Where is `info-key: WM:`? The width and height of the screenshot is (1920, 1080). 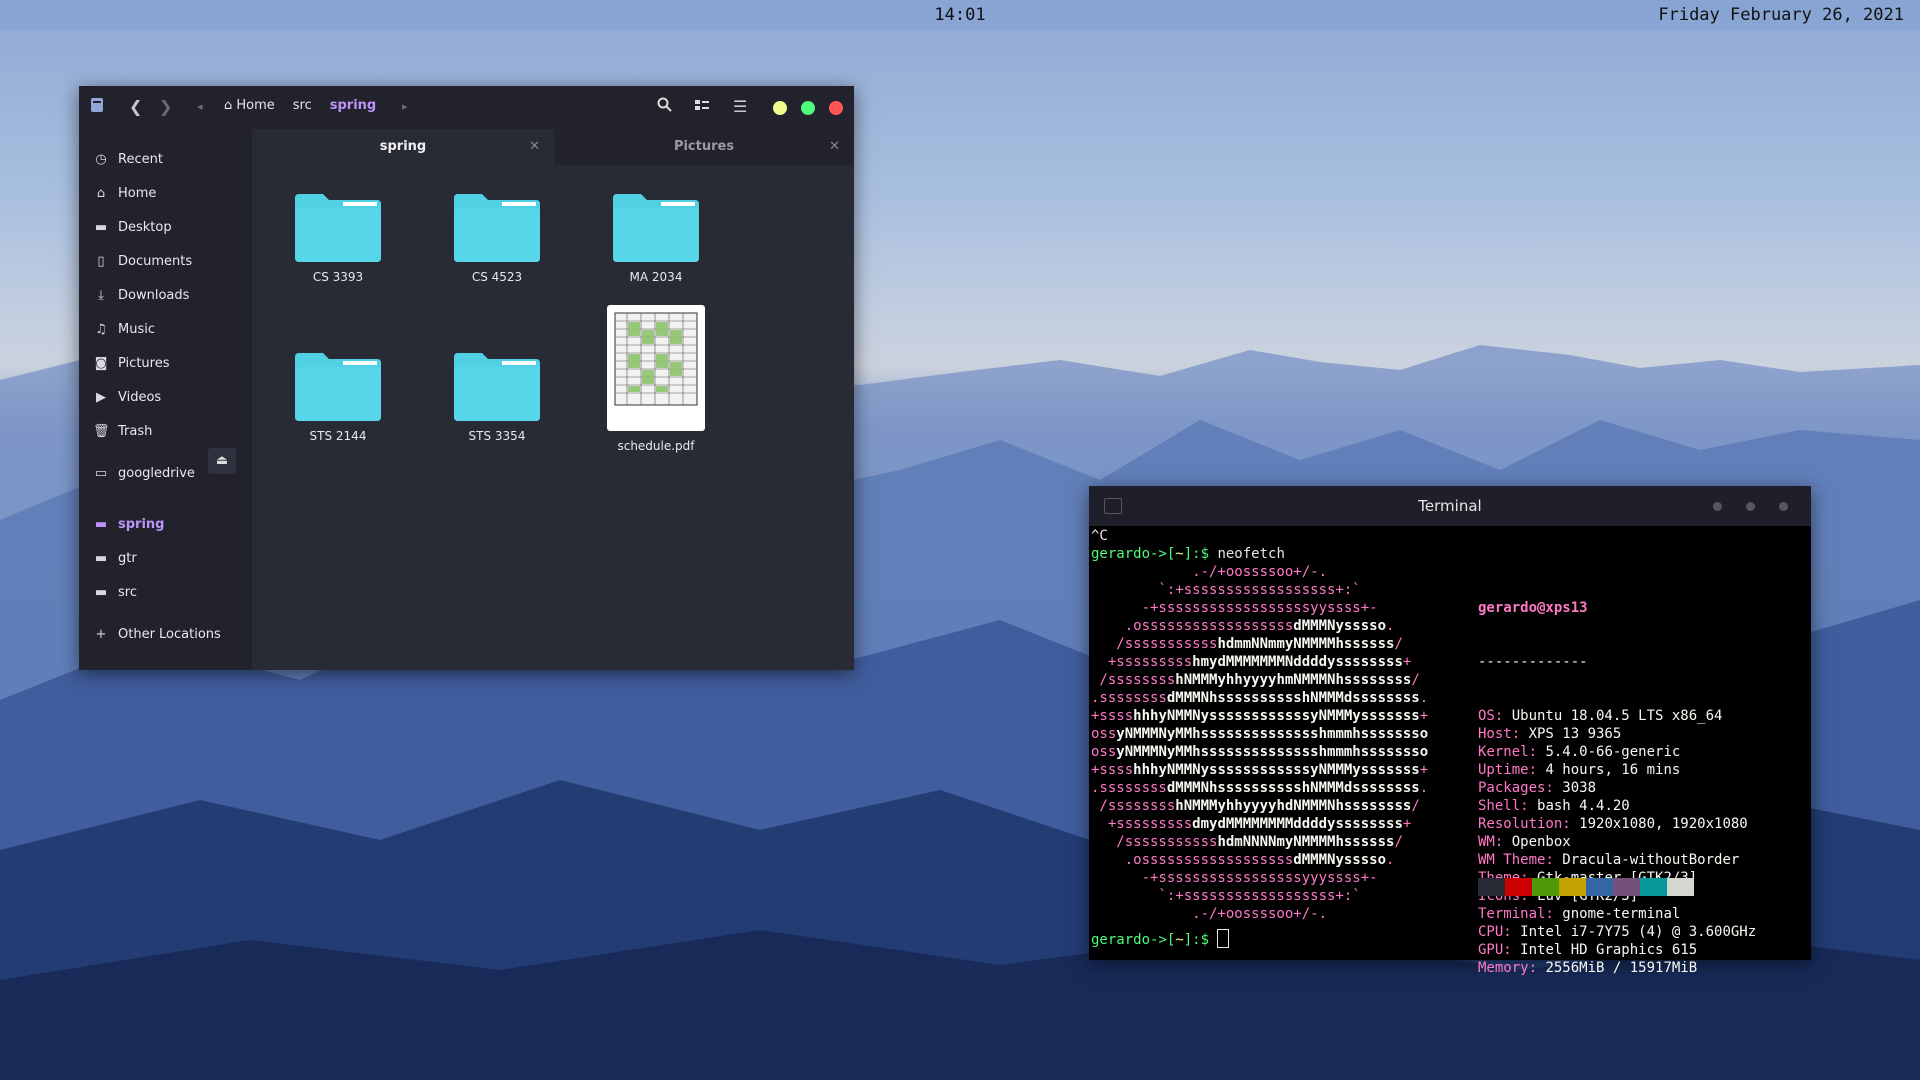 info-key: WM: is located at coordinates (1495, 842).